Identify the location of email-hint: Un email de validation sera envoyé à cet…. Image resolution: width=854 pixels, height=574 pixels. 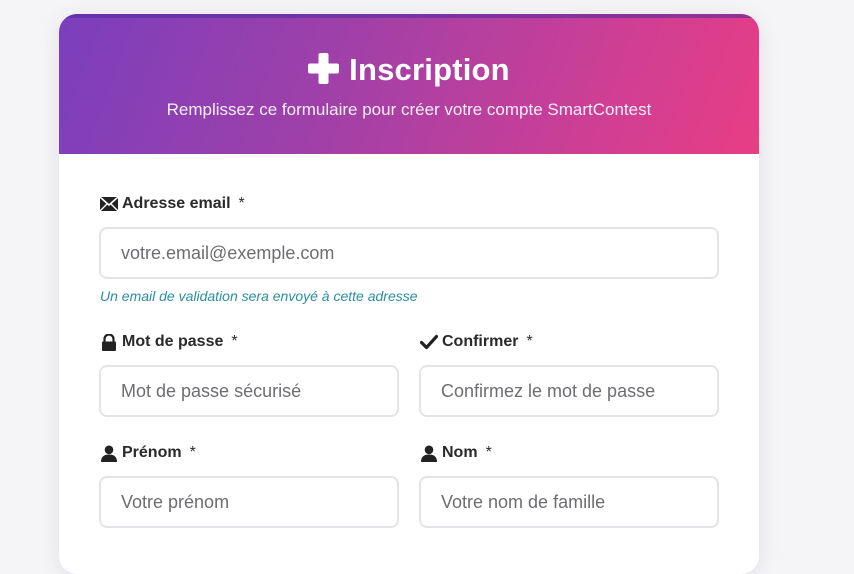
(259, 296).